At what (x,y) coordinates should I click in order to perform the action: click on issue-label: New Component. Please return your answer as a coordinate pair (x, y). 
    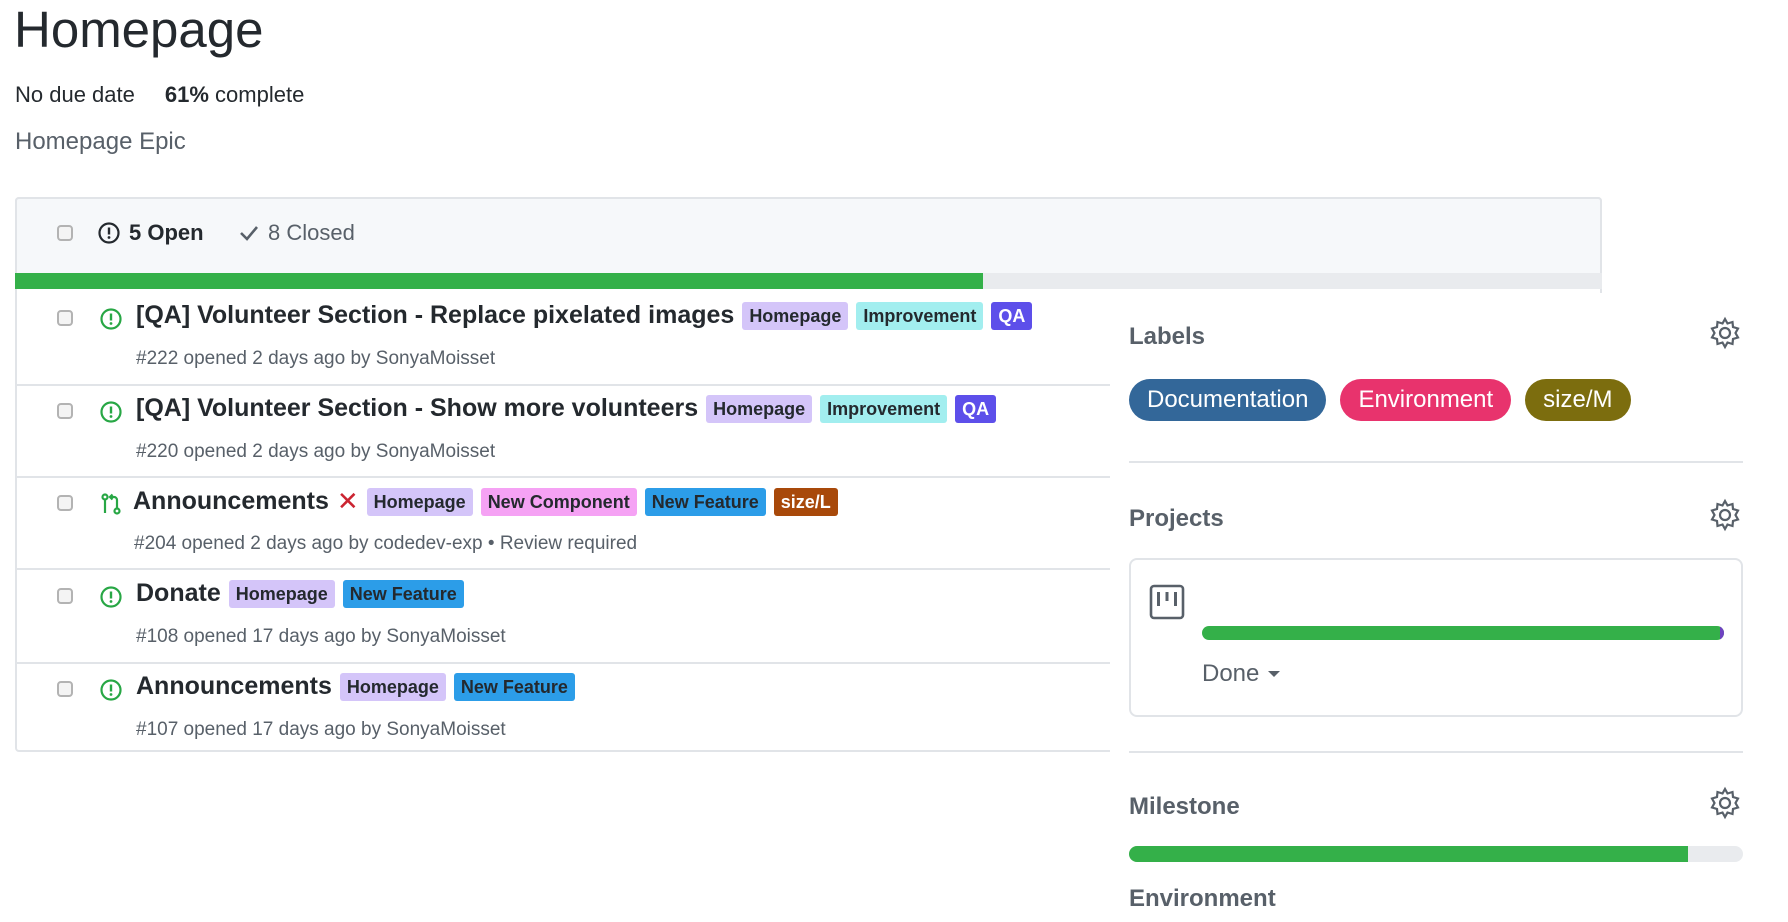
    Looking at the image, I should click on (558, 501).